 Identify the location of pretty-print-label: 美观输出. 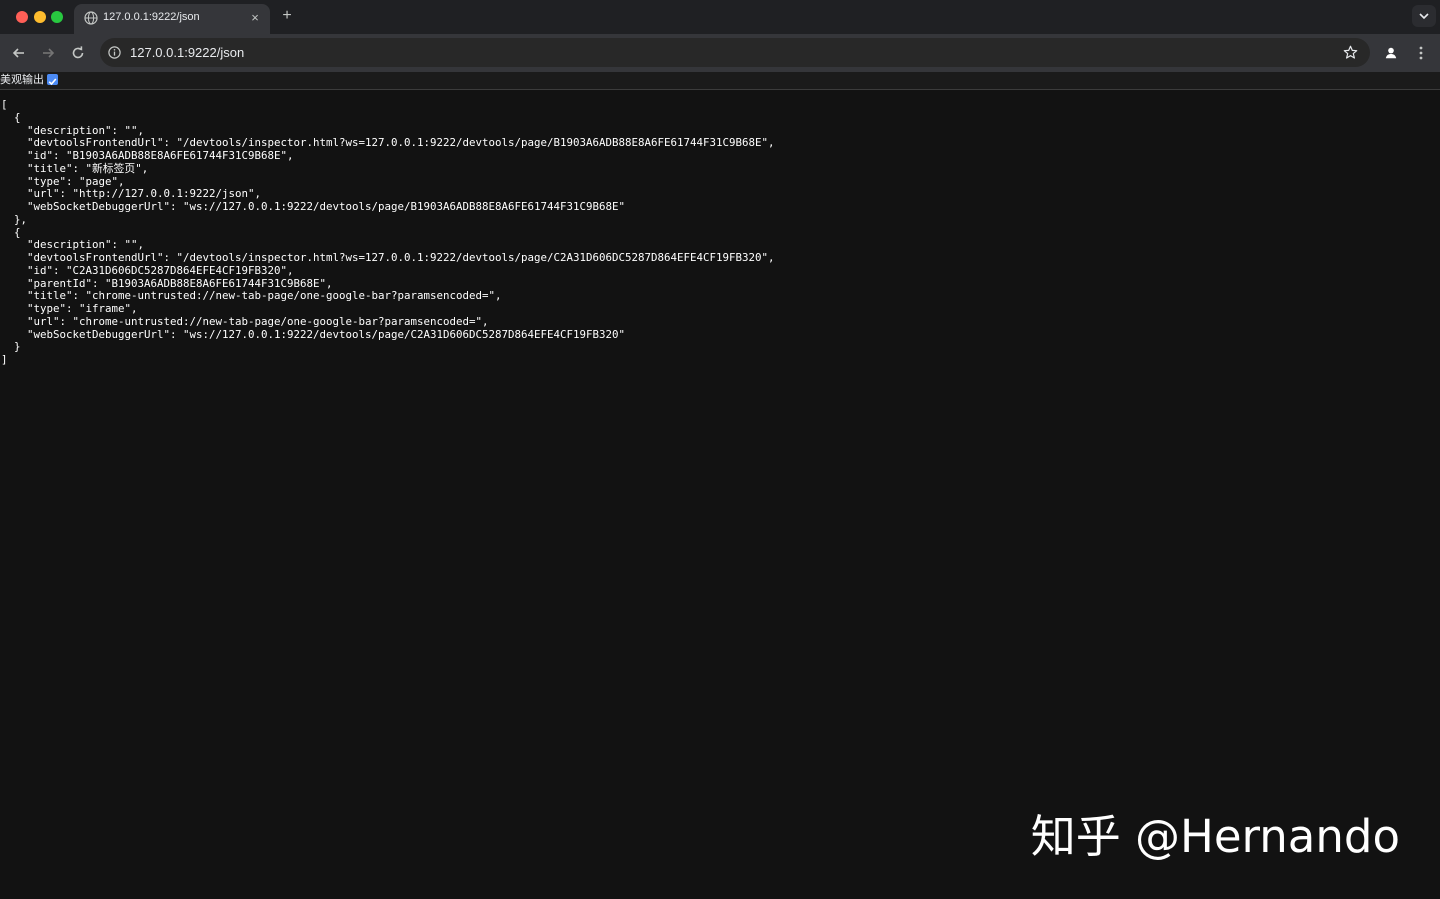
(22, 80).